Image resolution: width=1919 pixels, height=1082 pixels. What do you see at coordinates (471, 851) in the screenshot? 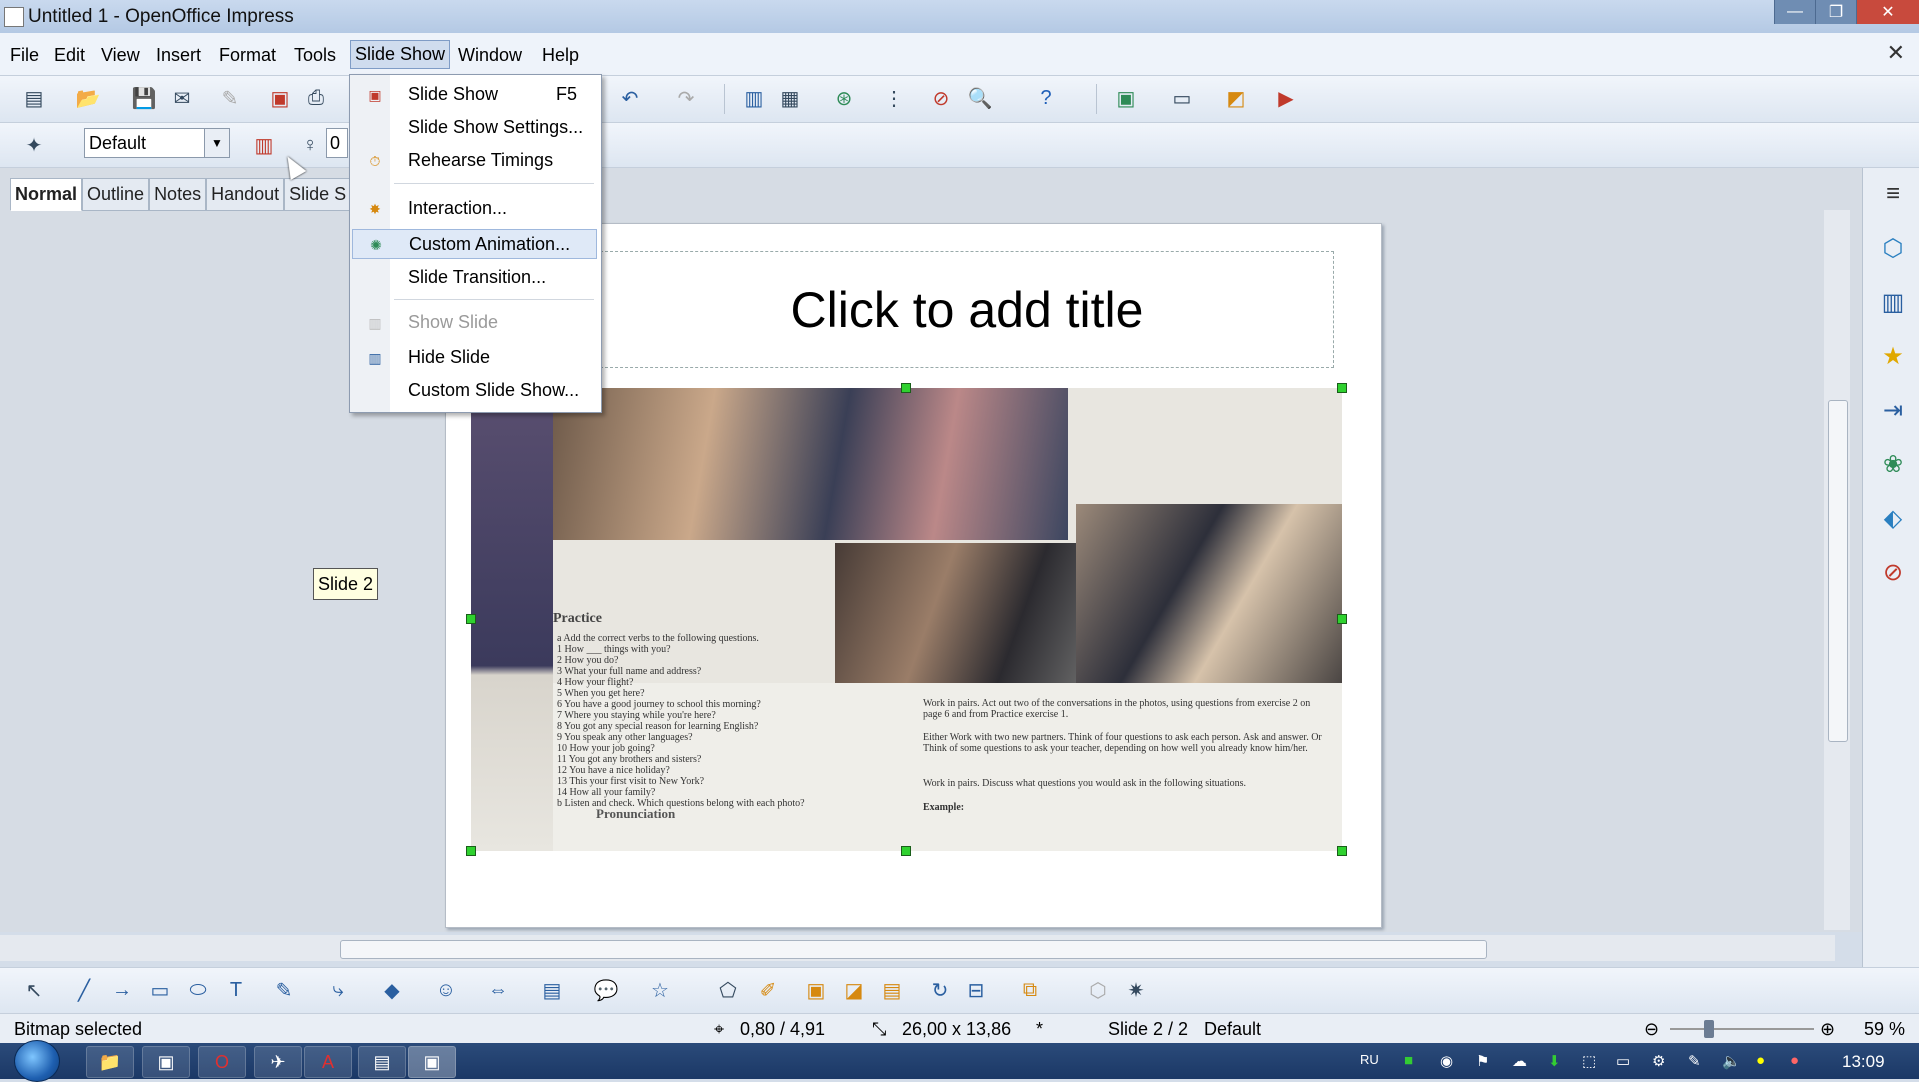
I see `resize-handle-sw` at bounding box center [471, 851].